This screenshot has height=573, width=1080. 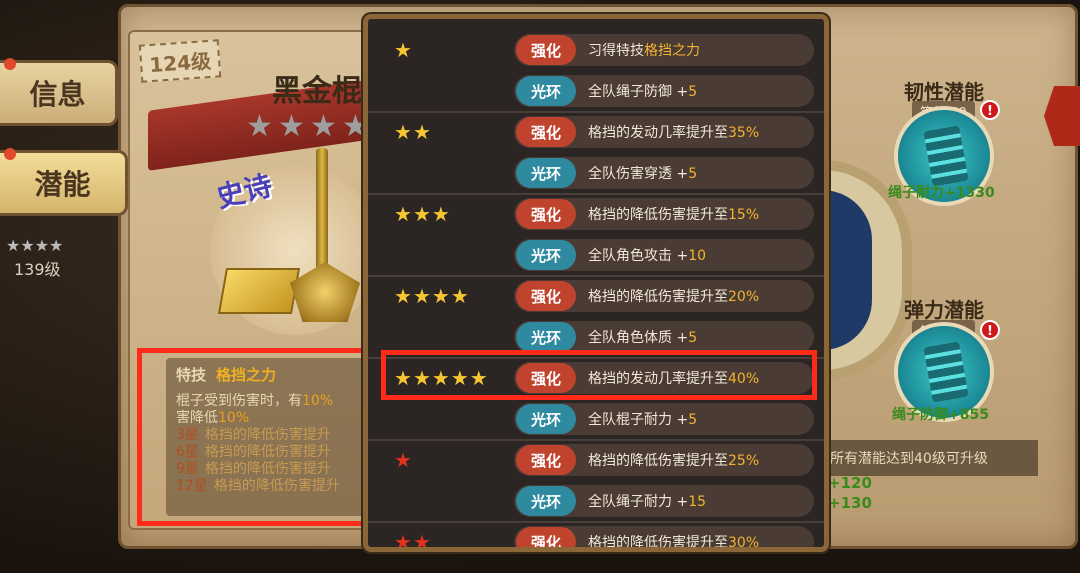 What do you see at coordinates (259, 291) in the screenshot?
I see `gold-block-icon` at bounding box center [259, 291].